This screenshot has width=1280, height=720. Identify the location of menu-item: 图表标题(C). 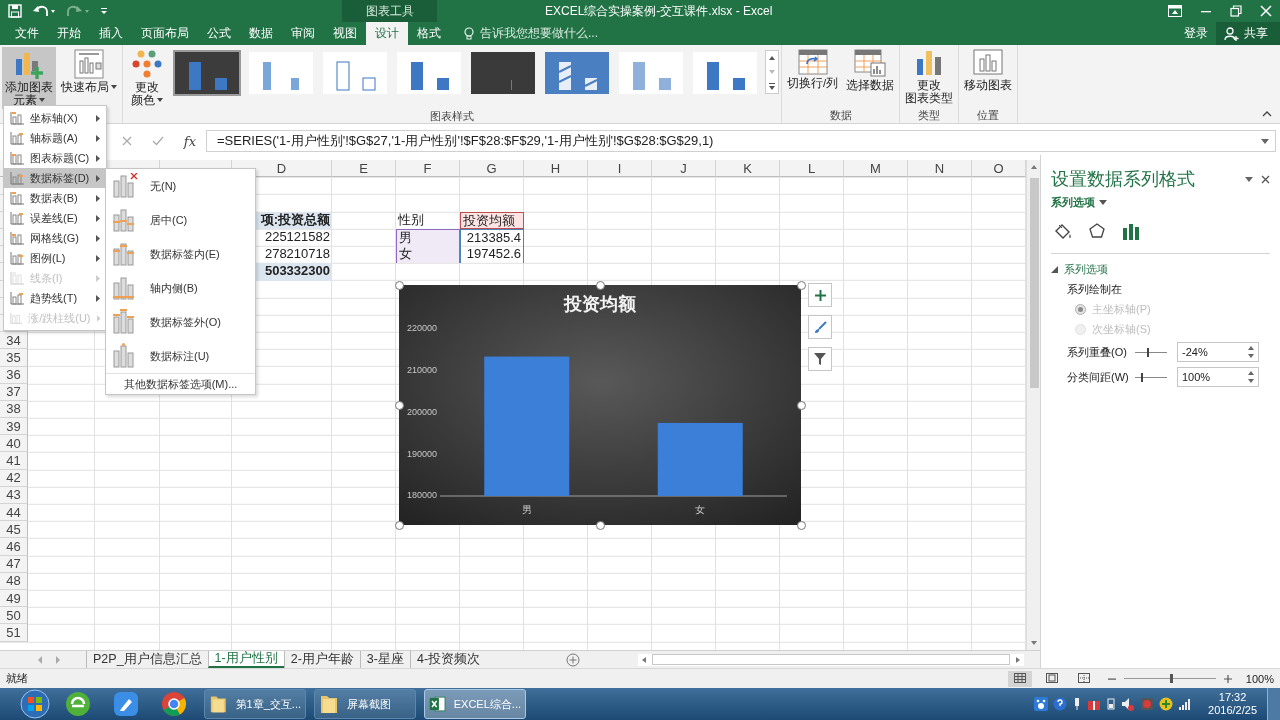
(55, 158).